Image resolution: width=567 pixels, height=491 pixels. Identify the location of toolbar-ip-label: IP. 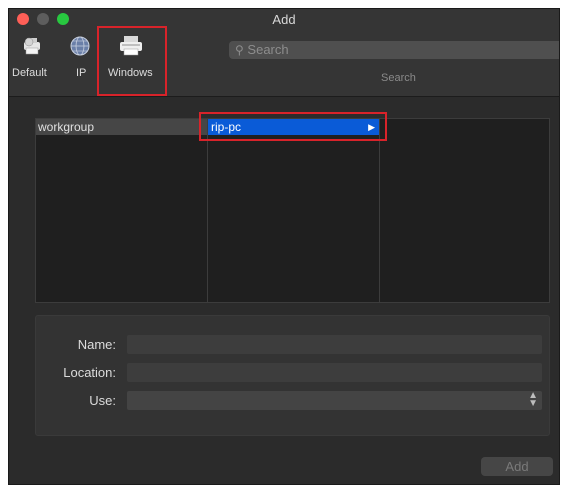
(81, 73).